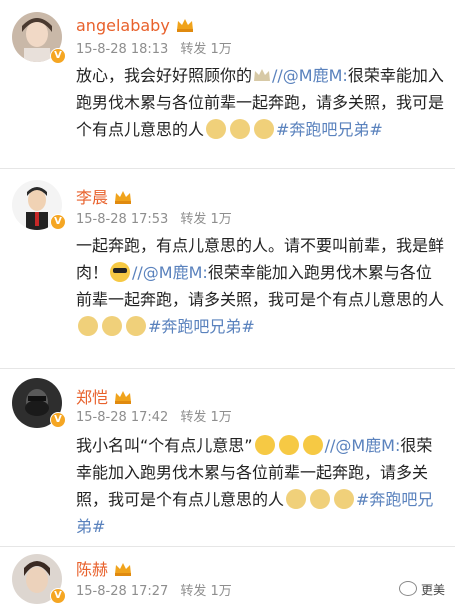 Image resolution: width=455 pixels, height=606 pixels. I want to click on post-meta: 15-8-28 18:13 转发 1万, so click(160, 47).